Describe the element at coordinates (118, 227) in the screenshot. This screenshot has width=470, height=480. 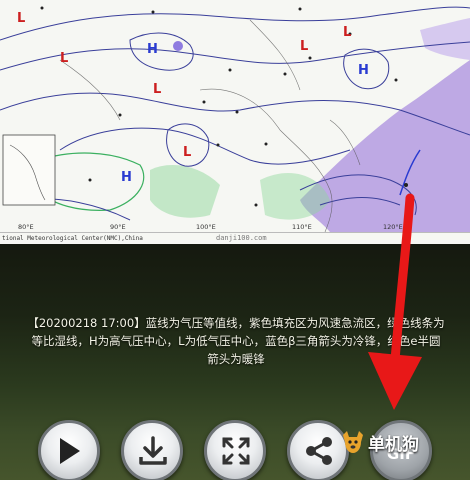
I see `lon-label: 90°E` at that location.